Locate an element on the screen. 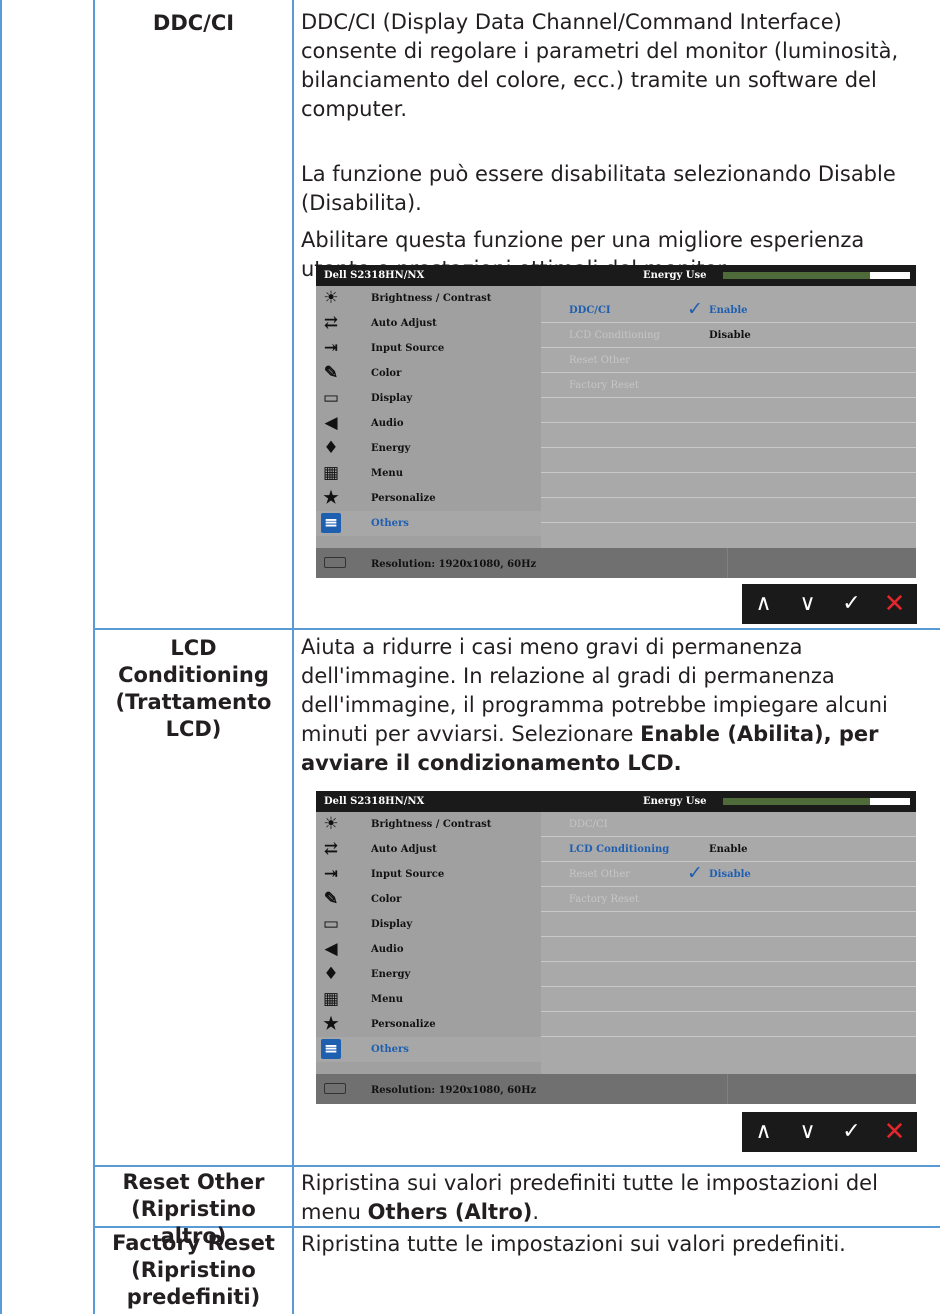 The width and height of the screenshot is (940, 1314). star-icon: ★ is located at coordinates (331, 498).